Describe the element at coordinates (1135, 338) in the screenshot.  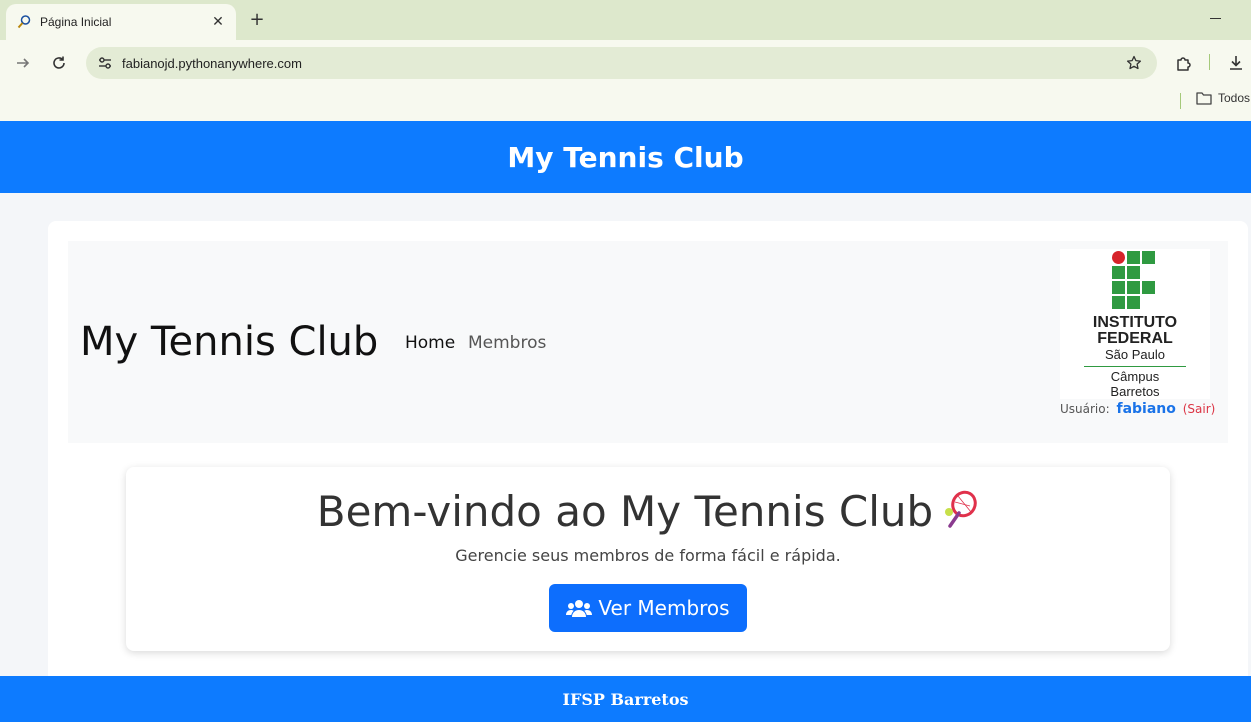
I see `logo-text-federal: FEDERAL` at that location.